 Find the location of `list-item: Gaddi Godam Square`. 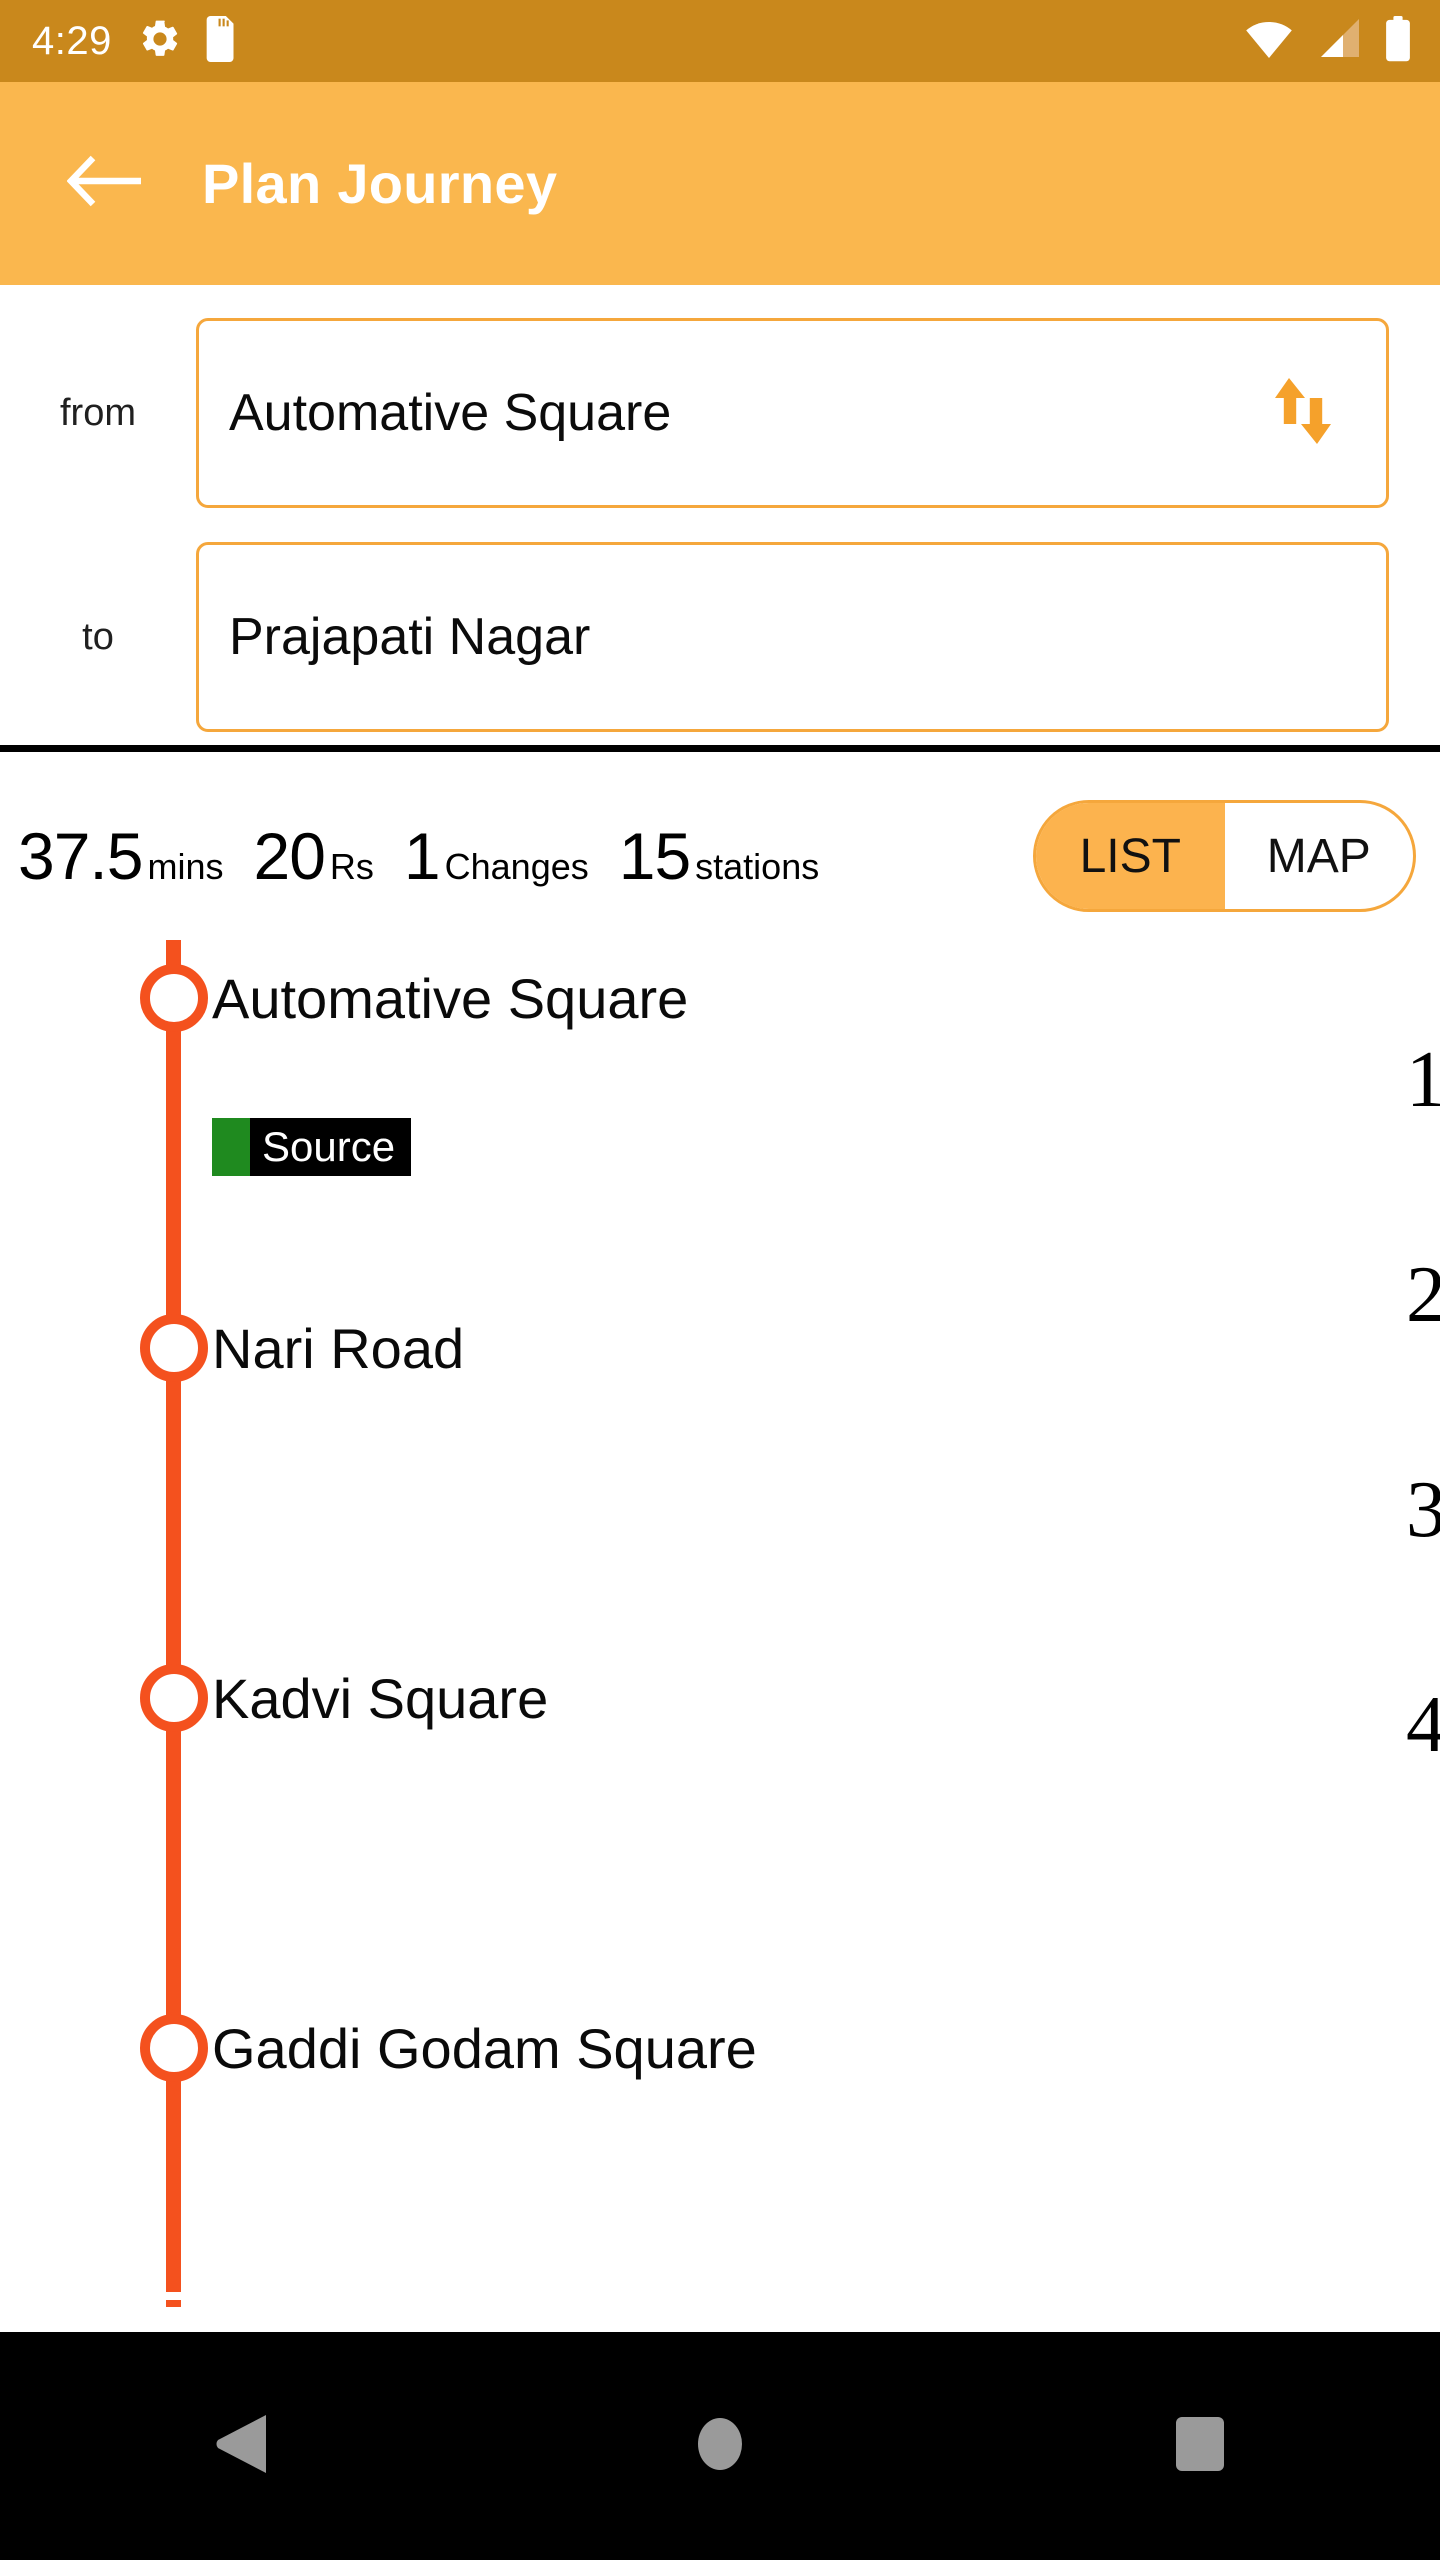

list-item: Gaddi Godam Square is located at coordinates (720, 2048).